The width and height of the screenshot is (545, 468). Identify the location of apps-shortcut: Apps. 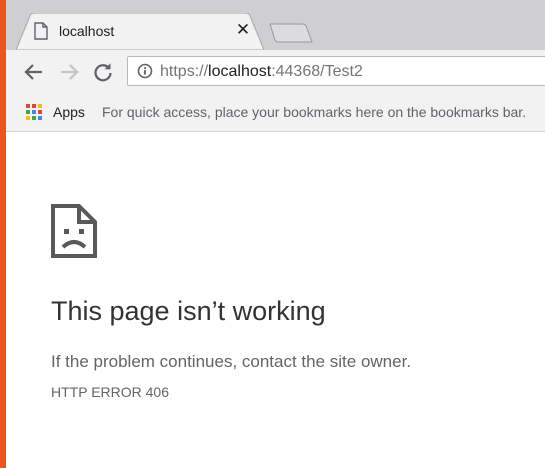
(69, 112).